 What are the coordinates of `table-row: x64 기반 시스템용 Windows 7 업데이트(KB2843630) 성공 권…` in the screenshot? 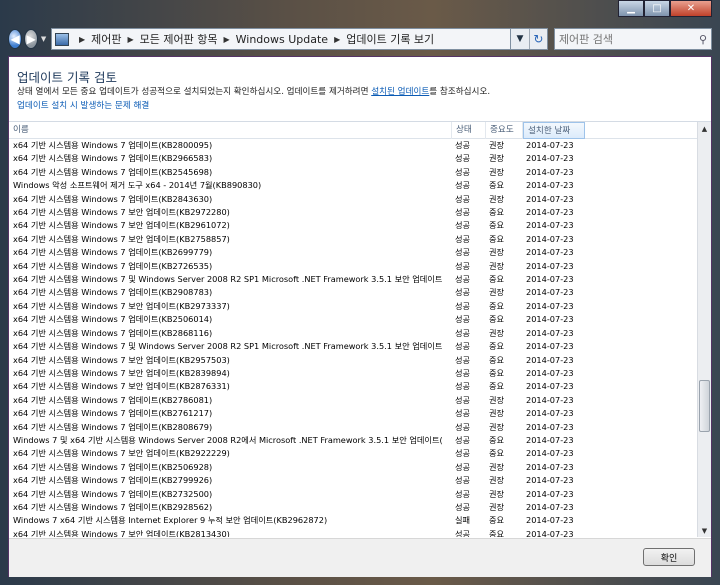 It's located at (353, 199).